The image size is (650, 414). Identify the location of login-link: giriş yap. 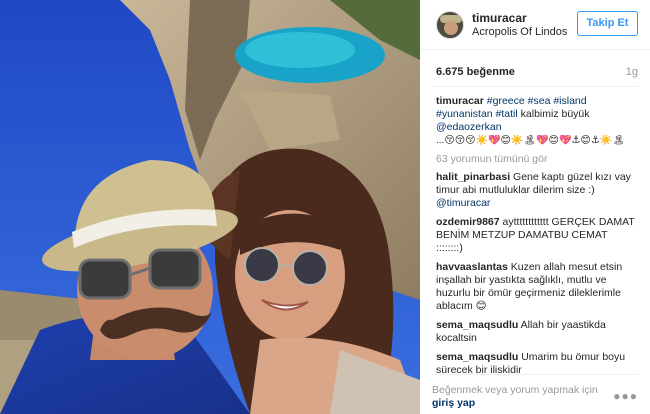
(453, 403).